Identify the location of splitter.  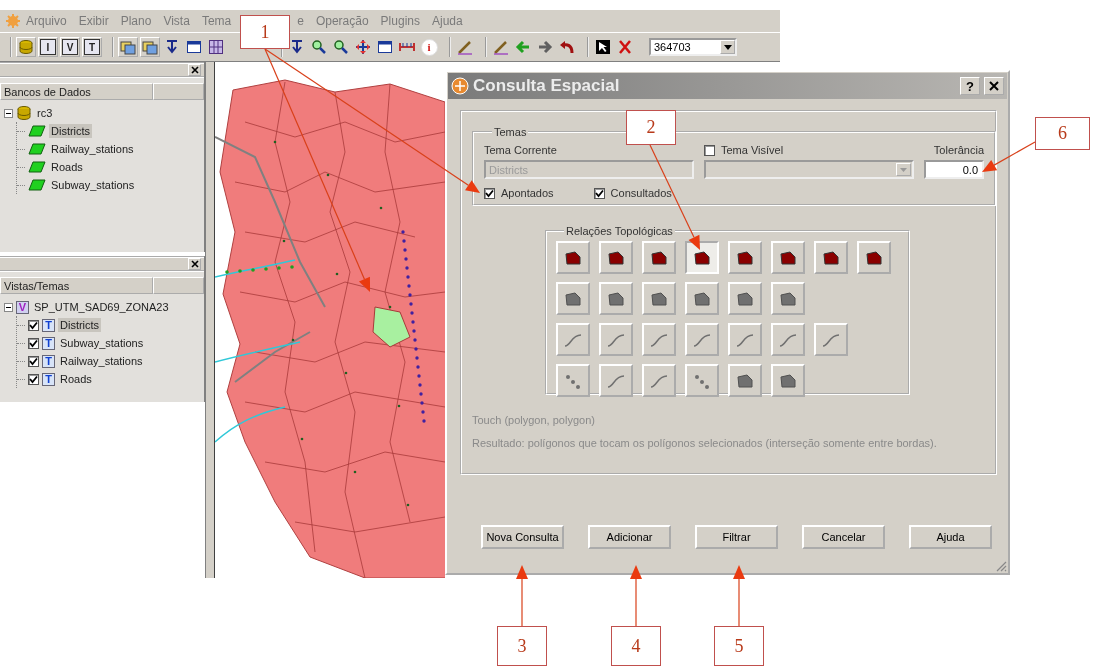
(210, 320).